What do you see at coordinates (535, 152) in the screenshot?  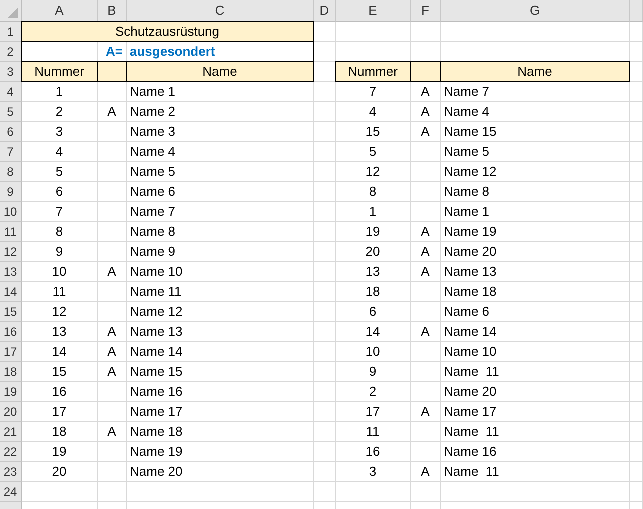 I see `name-cell: Name 5` at bounding box center [535, 152].